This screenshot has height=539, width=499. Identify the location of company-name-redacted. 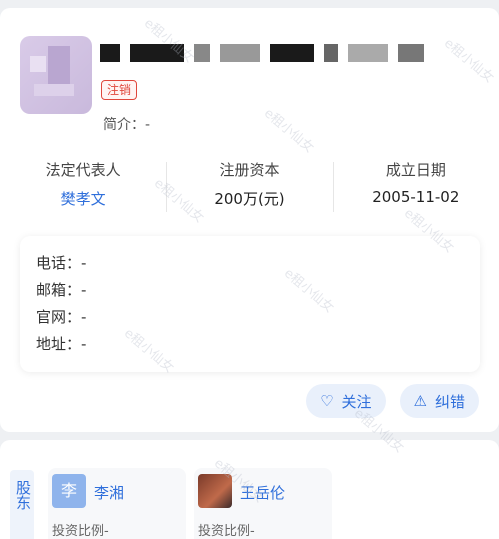
(262, 53).